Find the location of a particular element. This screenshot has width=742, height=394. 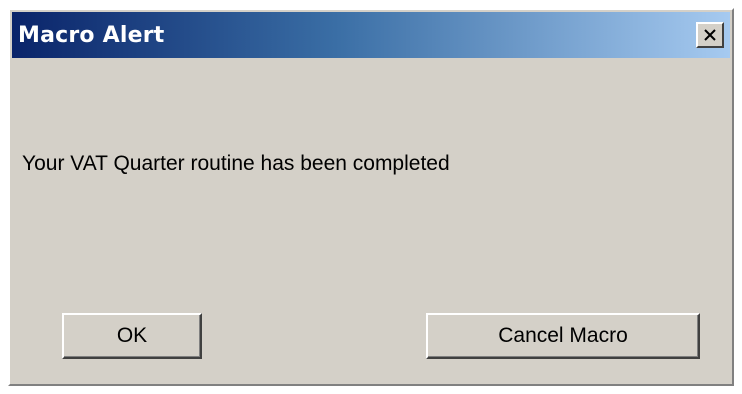

ok-button: OK is located at coordinates (132, 336).